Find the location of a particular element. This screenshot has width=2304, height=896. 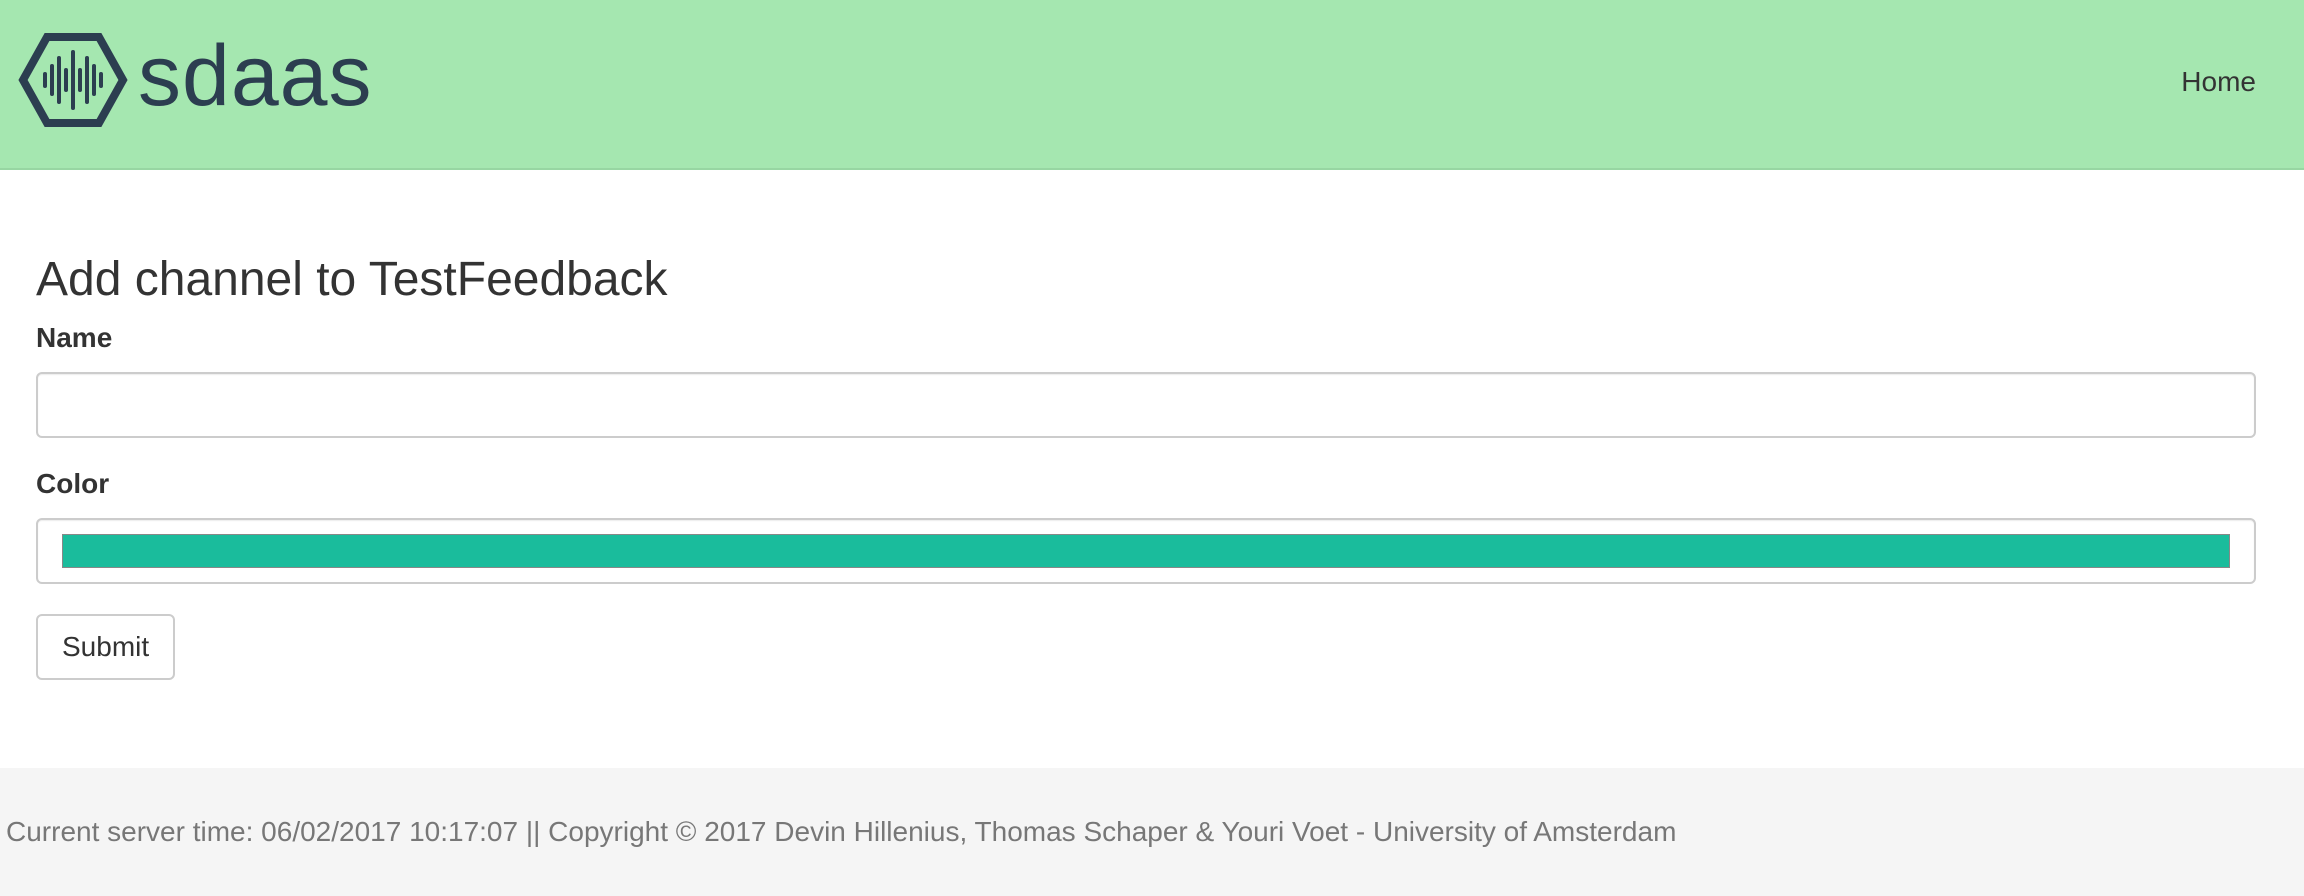

name-input is located at coordinates (1146, 405).